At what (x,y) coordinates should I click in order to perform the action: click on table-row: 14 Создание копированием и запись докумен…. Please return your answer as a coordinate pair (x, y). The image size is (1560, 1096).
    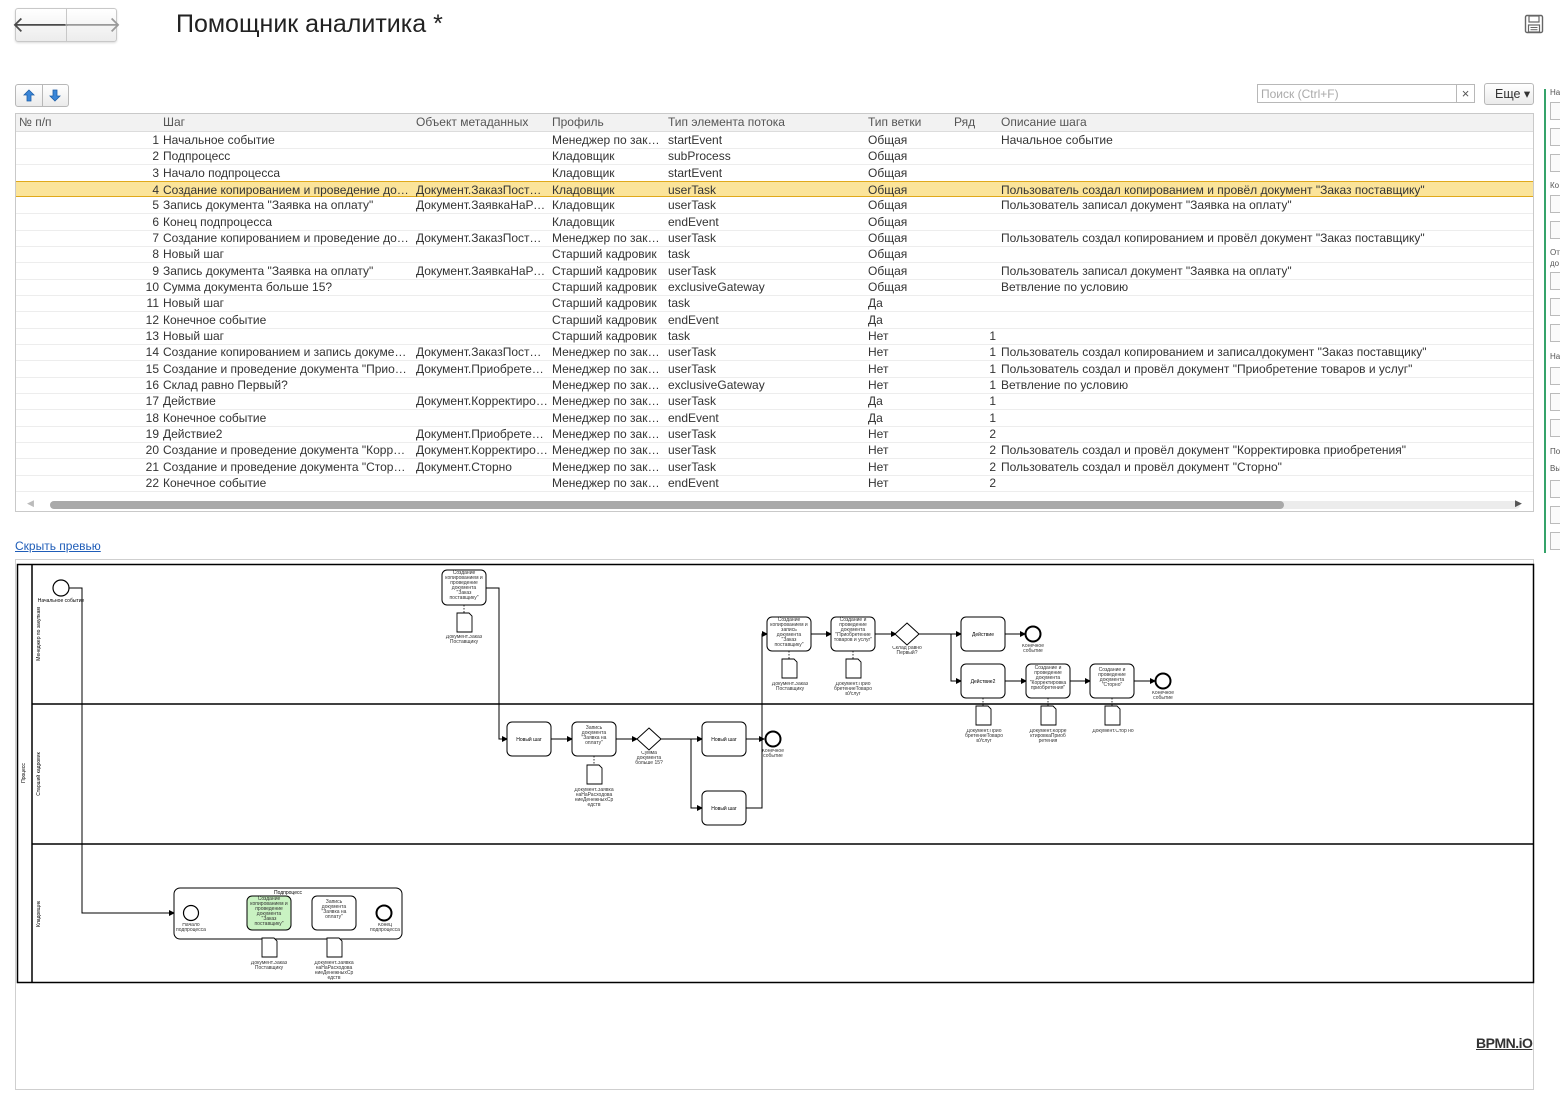
    Looking at the image, I should click on (774, 353).